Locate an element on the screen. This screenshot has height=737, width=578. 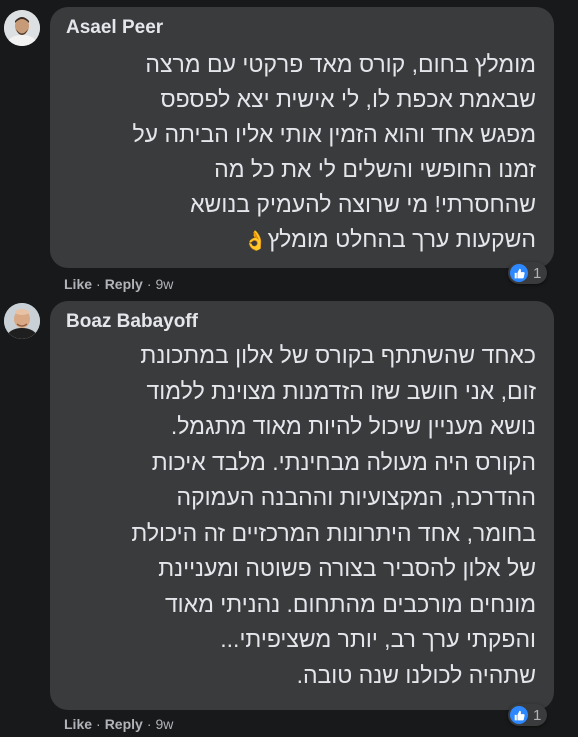
comment-author: Asael Peer is located at coordinates (114, 28).